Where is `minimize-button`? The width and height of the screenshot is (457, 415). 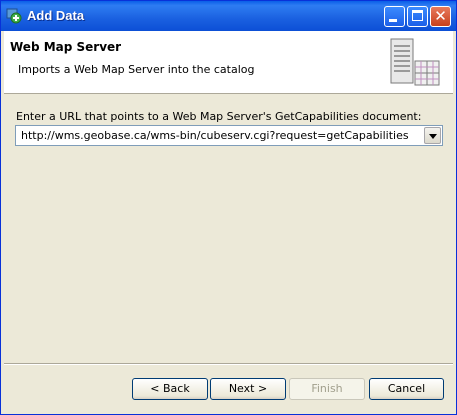
minimize-button is located at coordinates (394, 16).